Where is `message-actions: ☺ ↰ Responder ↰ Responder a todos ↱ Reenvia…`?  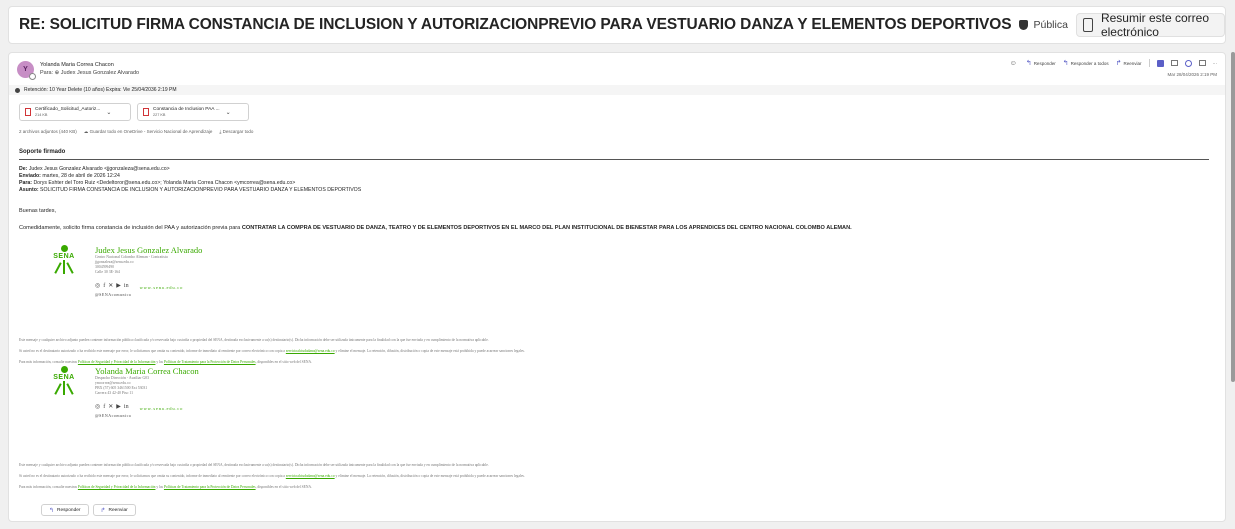
message-actions: ☺ ↰ Responder ↰ Responder a todos ↱ Reenvia… is located at coordinates (1110, 63).